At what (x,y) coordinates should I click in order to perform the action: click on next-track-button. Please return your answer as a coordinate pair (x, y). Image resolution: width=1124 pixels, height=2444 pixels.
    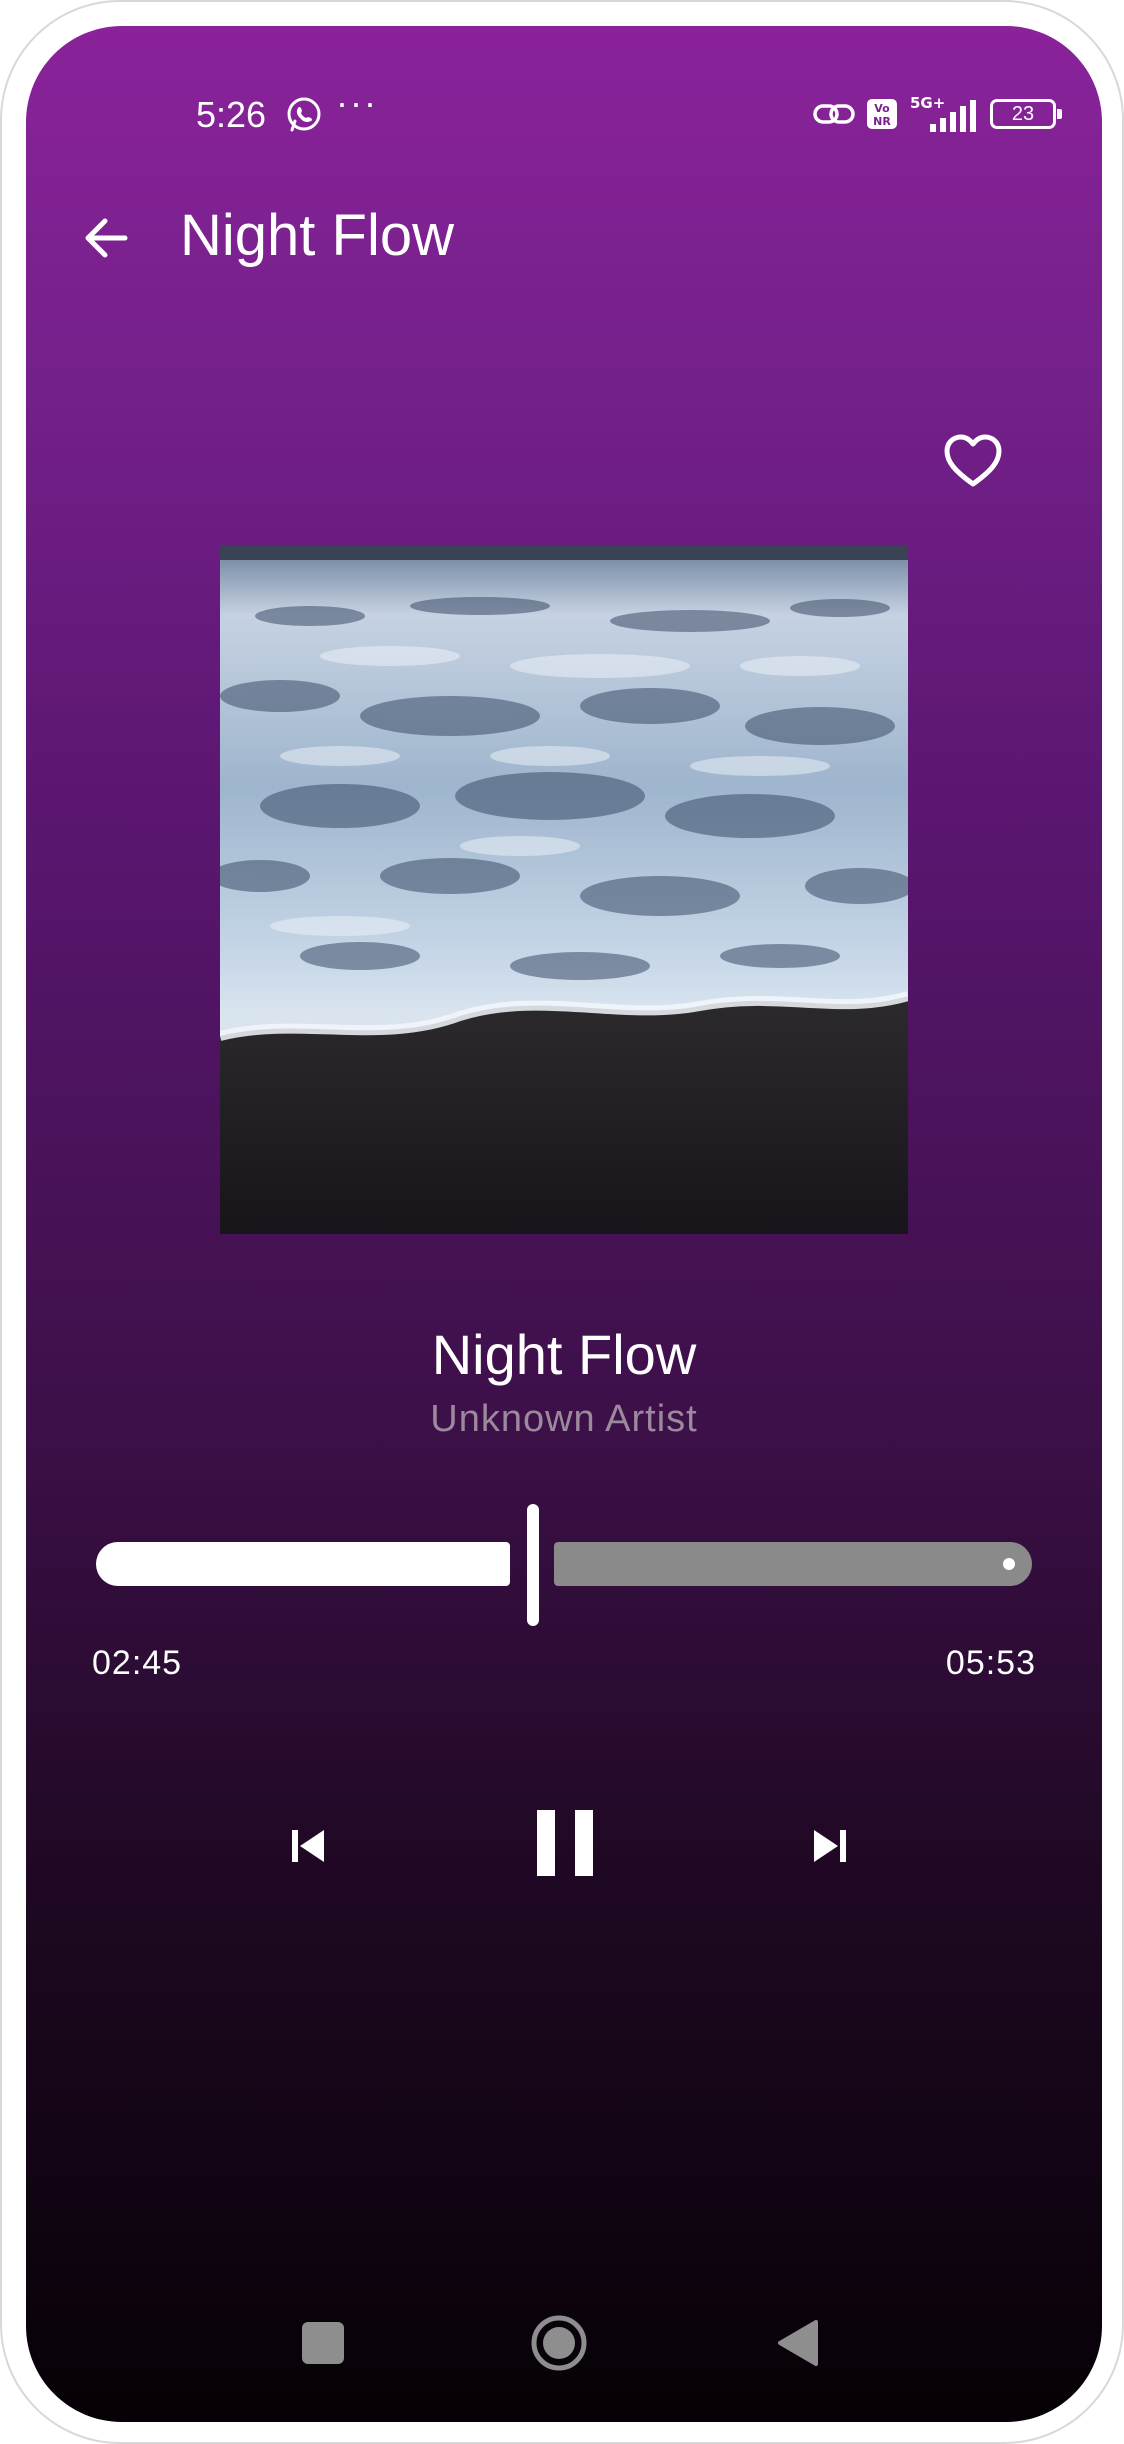
    Looking at the image, I should click on (830, 1846).